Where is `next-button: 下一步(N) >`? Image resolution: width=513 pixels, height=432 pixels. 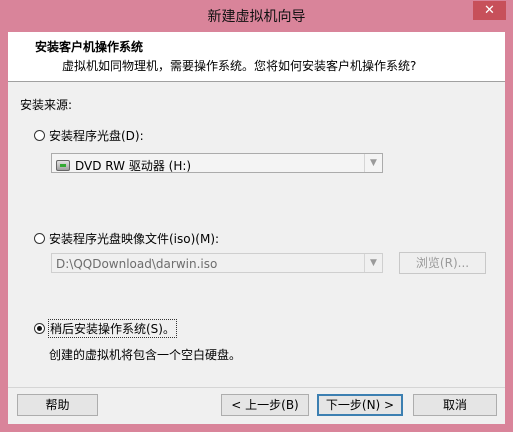
next-button: 下一步(N) > is located at coordinates (360, 405).